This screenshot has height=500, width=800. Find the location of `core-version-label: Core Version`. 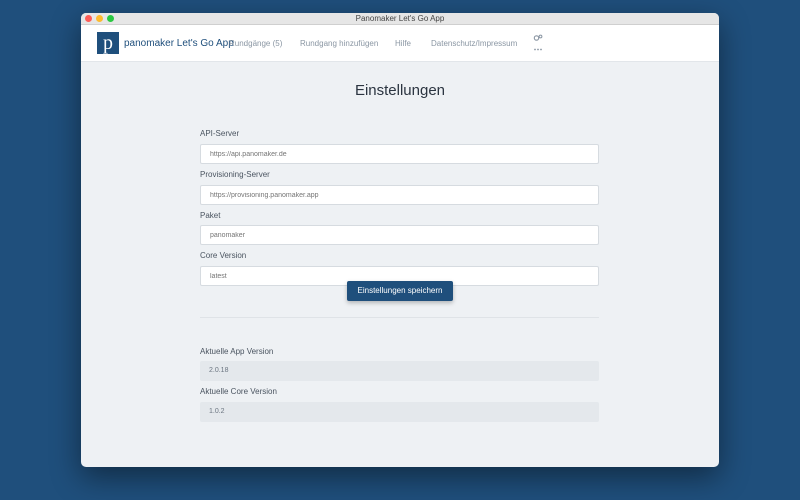

core-version-label: Core Version is located at coordinates (223, 255).